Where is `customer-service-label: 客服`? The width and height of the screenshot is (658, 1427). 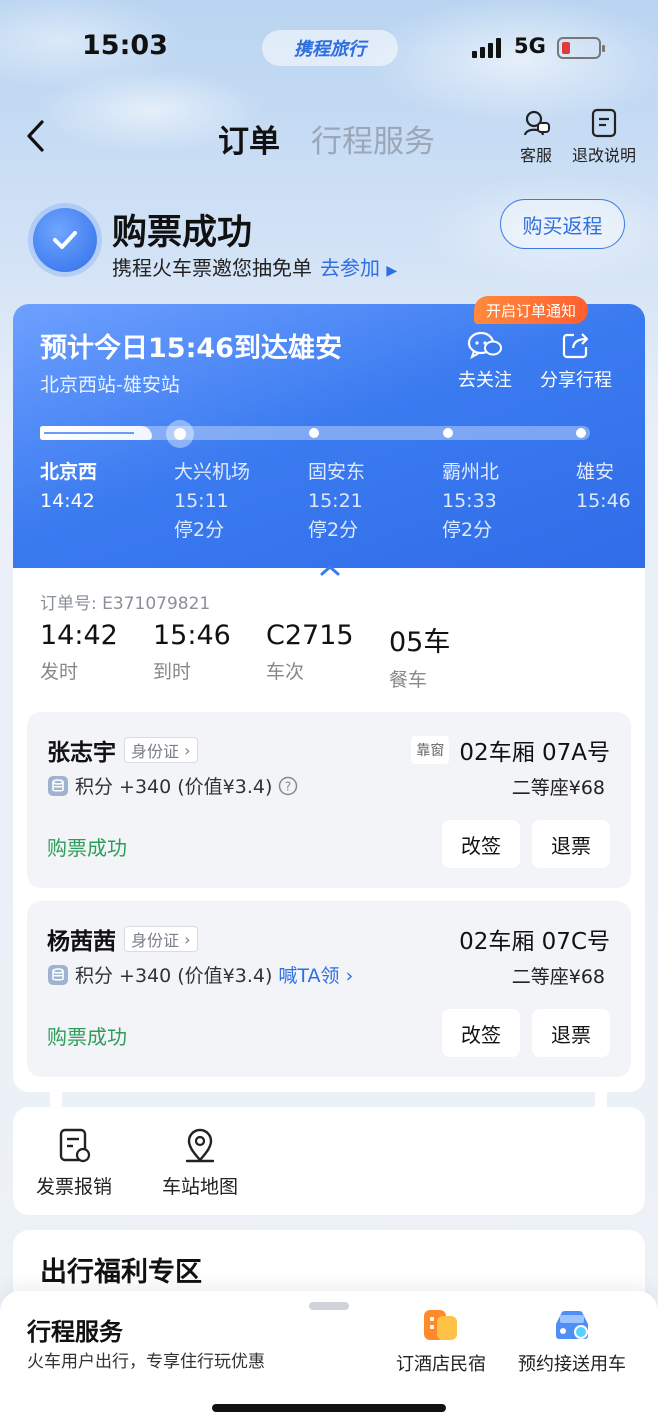
customer-service-label: 客服 is located at coordinates (535, 155).